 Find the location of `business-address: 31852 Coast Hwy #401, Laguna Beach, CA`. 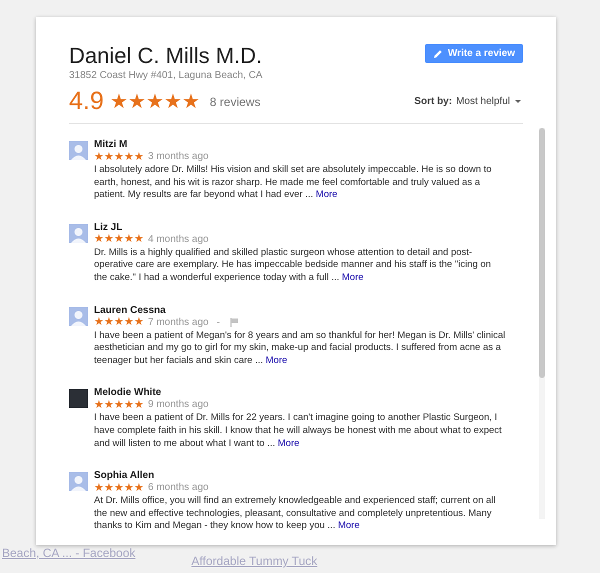

business-address: 31852 Coast Hwy #401, Laguna Beach, CA is located at coordinates (165, 75).